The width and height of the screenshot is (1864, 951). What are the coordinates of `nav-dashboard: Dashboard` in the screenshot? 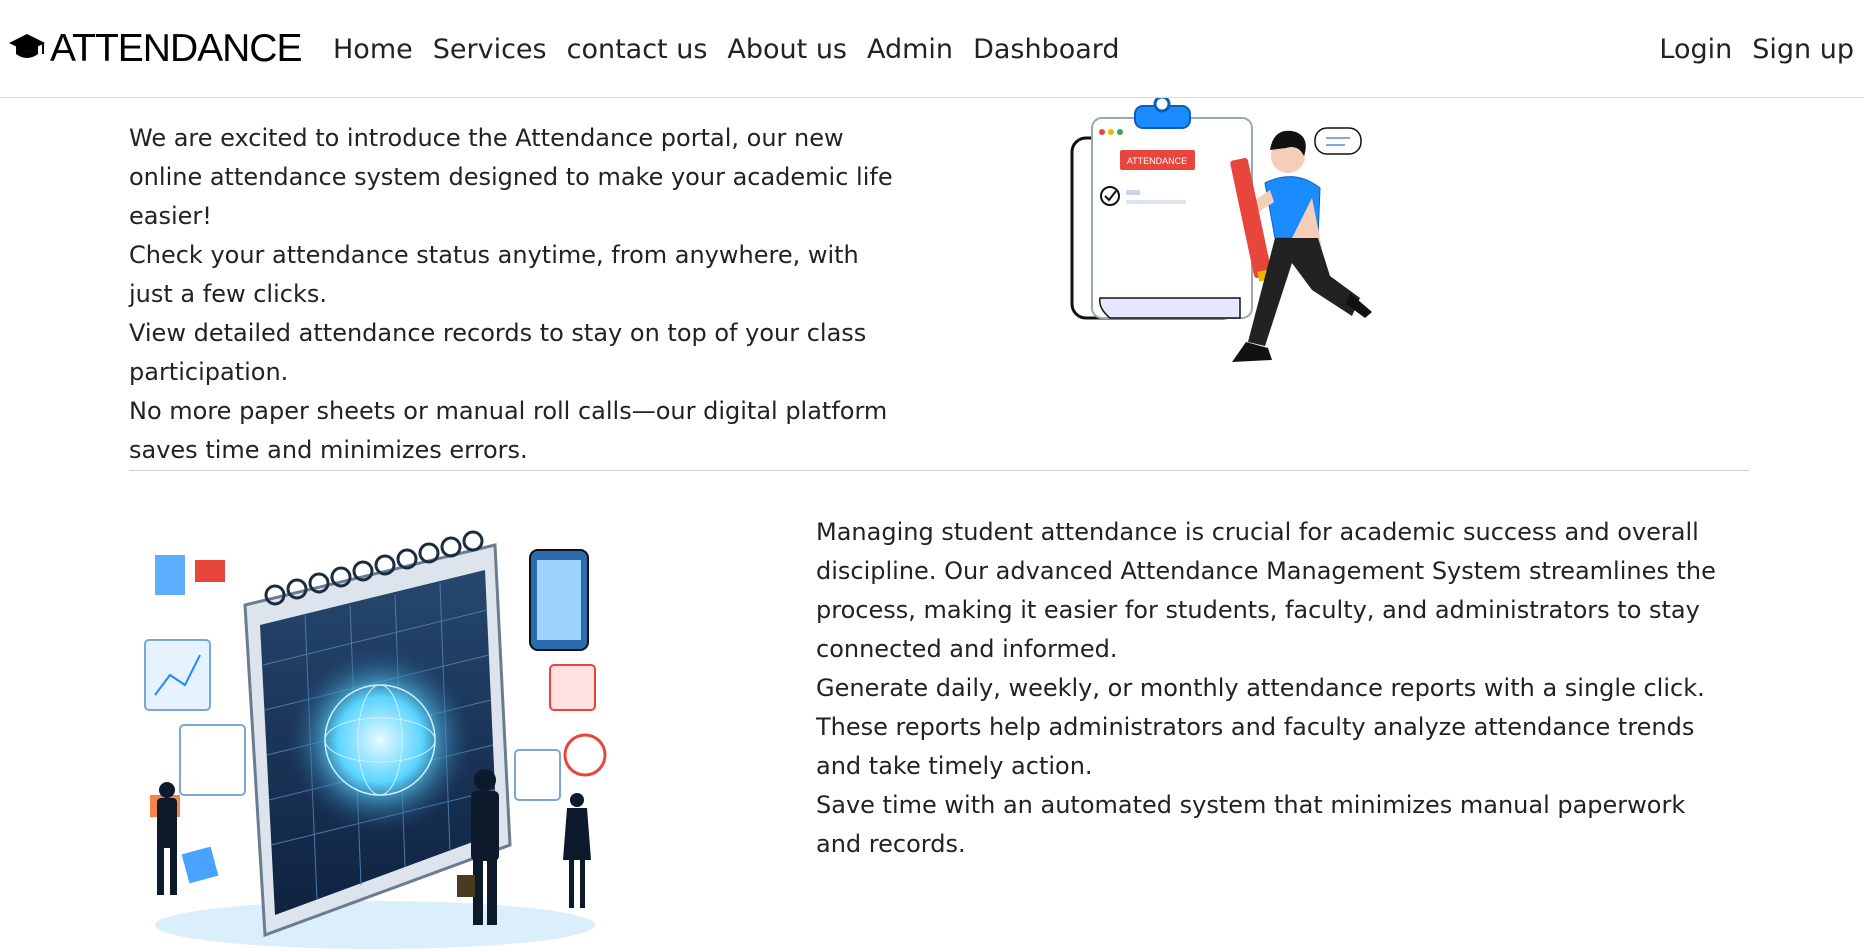 It's located at (1046, 50).